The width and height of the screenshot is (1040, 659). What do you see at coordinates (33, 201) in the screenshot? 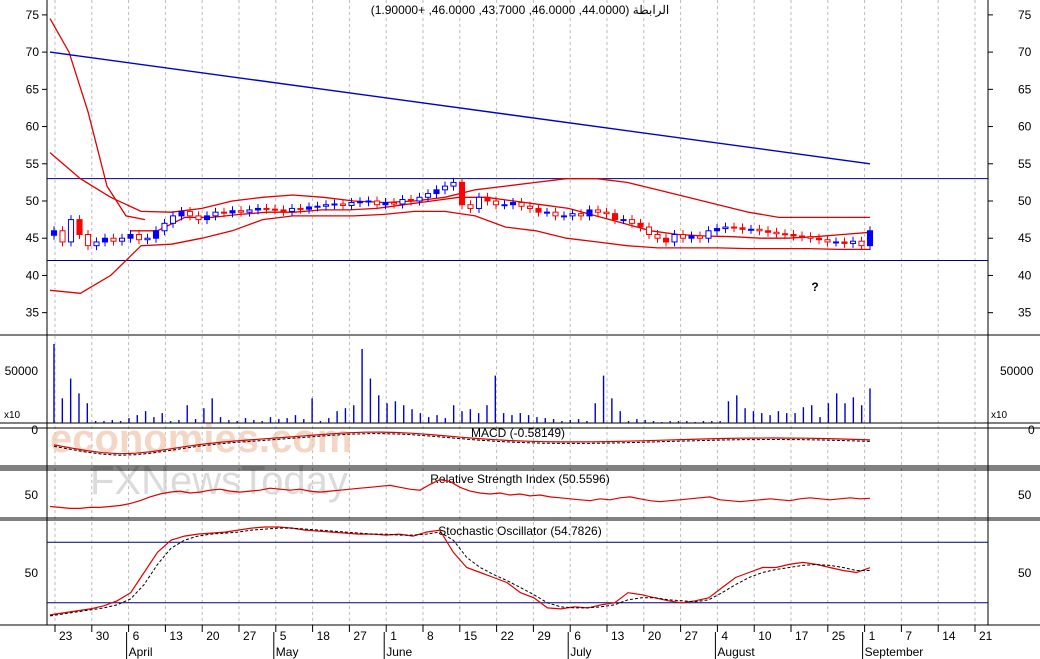
I see `y-tick-label: 50` at bounding box center [33, 201].